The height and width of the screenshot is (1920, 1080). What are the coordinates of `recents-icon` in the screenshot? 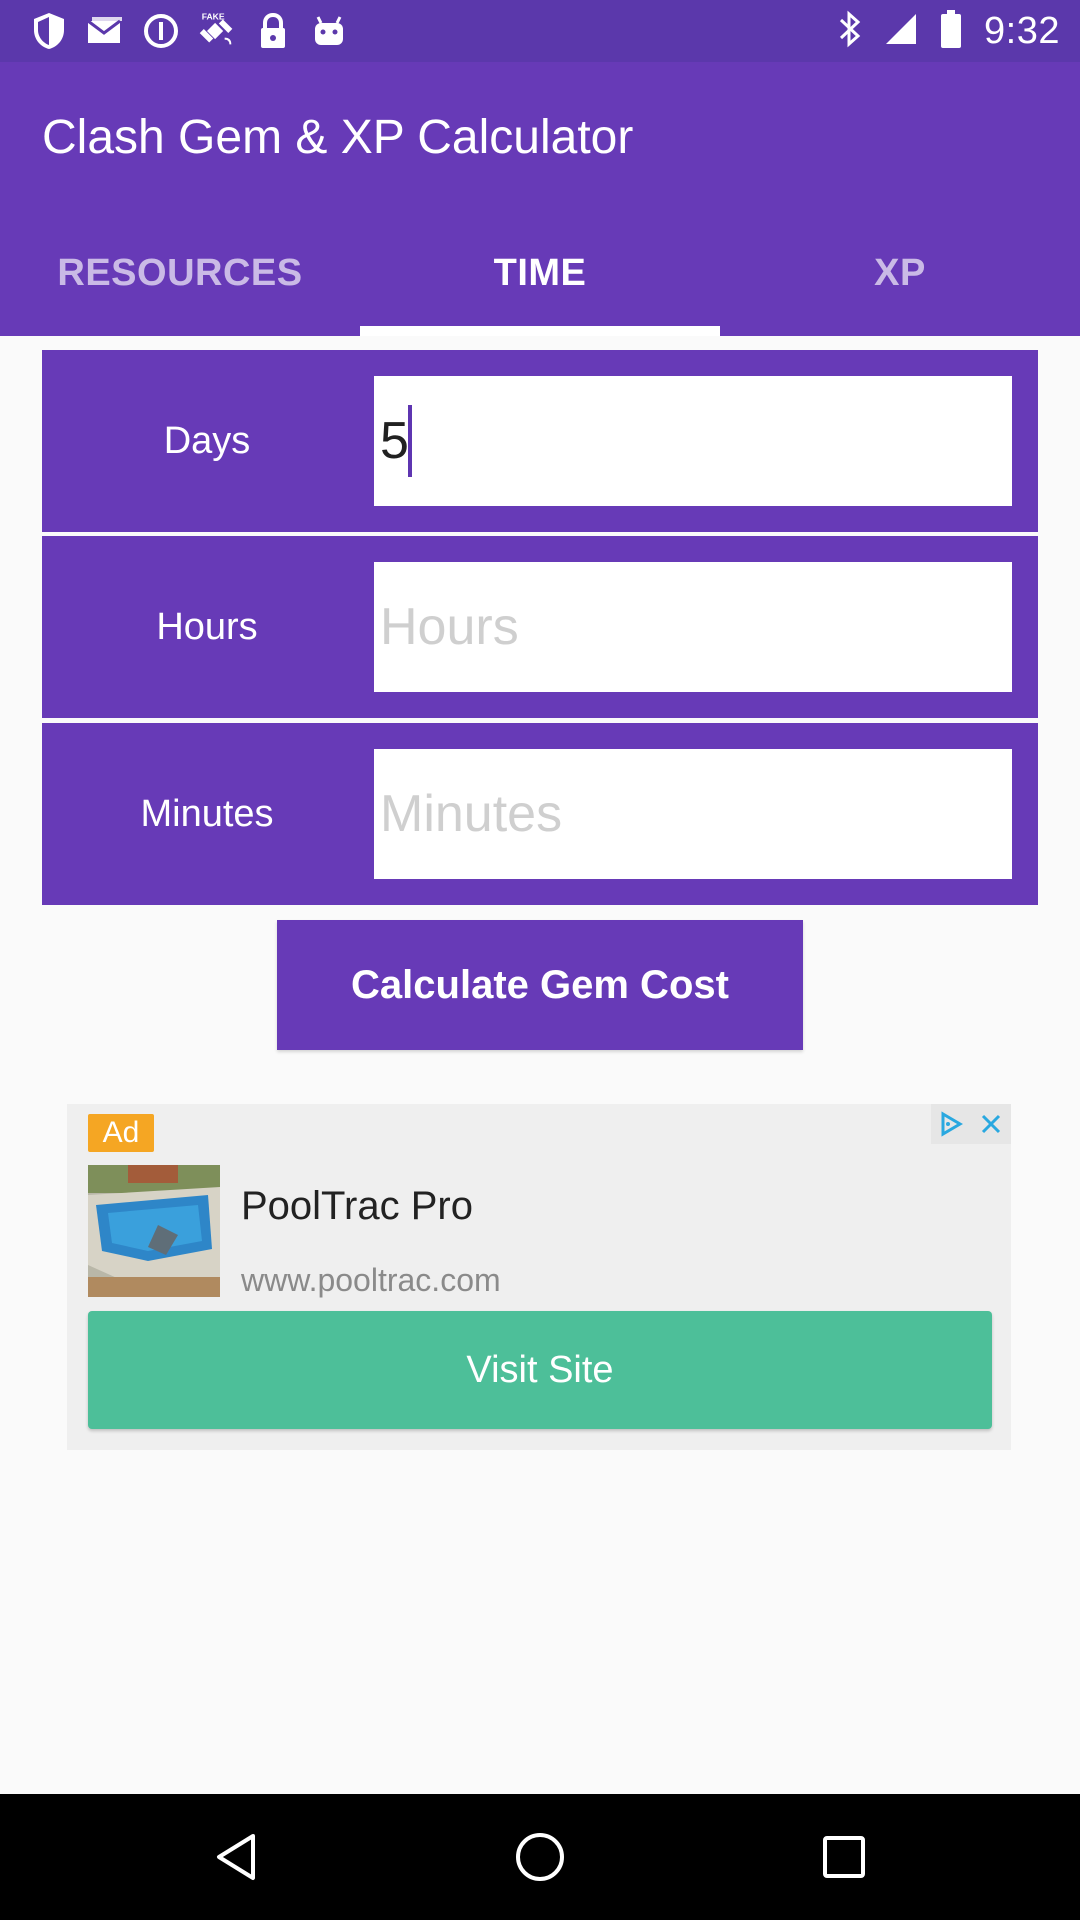 It's located at (844, 1857).